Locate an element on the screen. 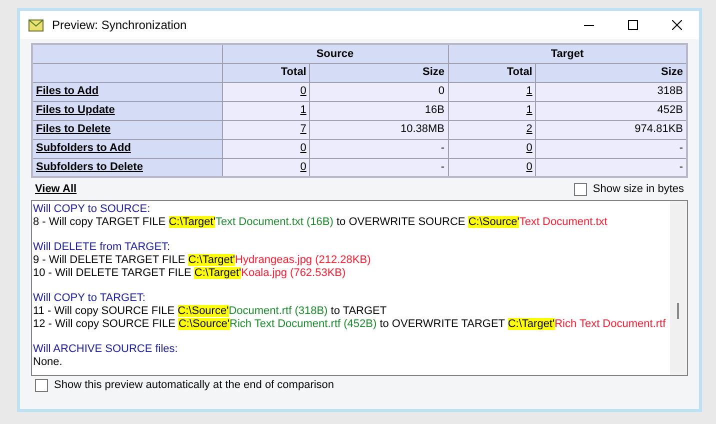 The width and height of the screenshot is (716, 424). checkbox-label: Show this preview automatically at the end of comparison is located at coordinates (194, 385).